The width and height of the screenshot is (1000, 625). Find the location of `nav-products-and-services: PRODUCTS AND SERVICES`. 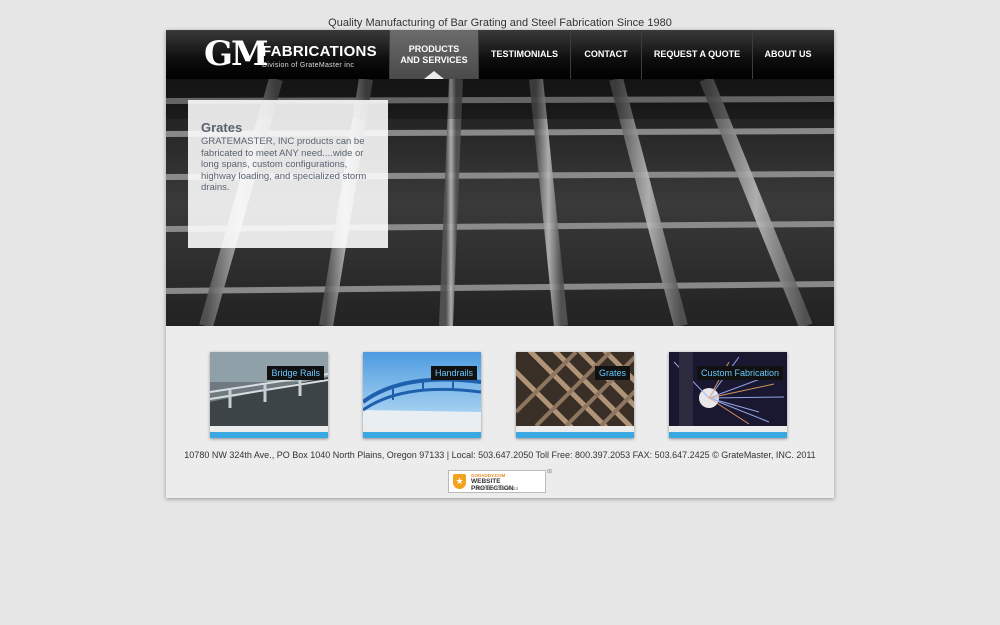

nav-products-and-services: PRODUCTS AND SERVICES is located at coordinates (433, 54).